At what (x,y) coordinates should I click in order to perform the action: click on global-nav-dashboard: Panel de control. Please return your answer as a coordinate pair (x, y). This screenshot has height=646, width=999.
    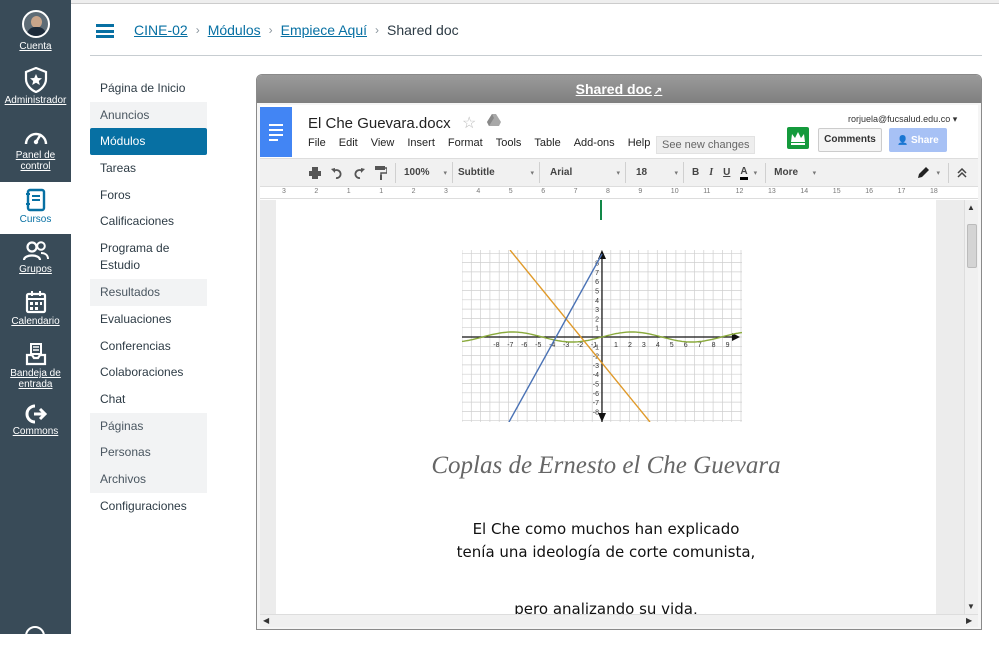
    Looking at the image, I should click on (35, 149).